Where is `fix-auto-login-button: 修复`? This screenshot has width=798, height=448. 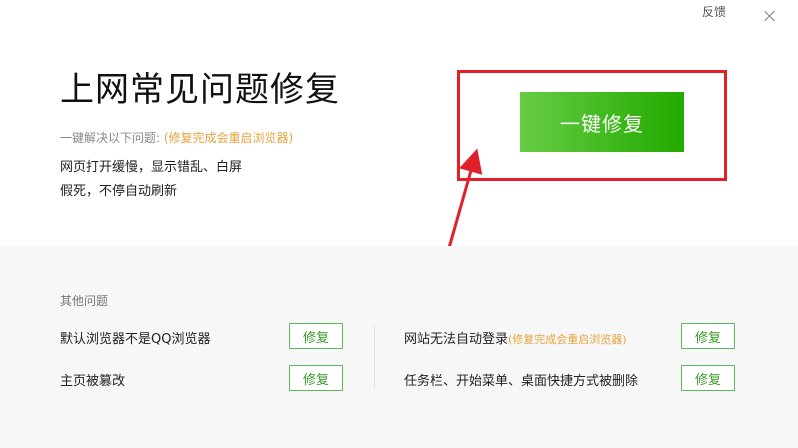
fix-auto-login-button: 修复 is located at coordinates (708, 336).